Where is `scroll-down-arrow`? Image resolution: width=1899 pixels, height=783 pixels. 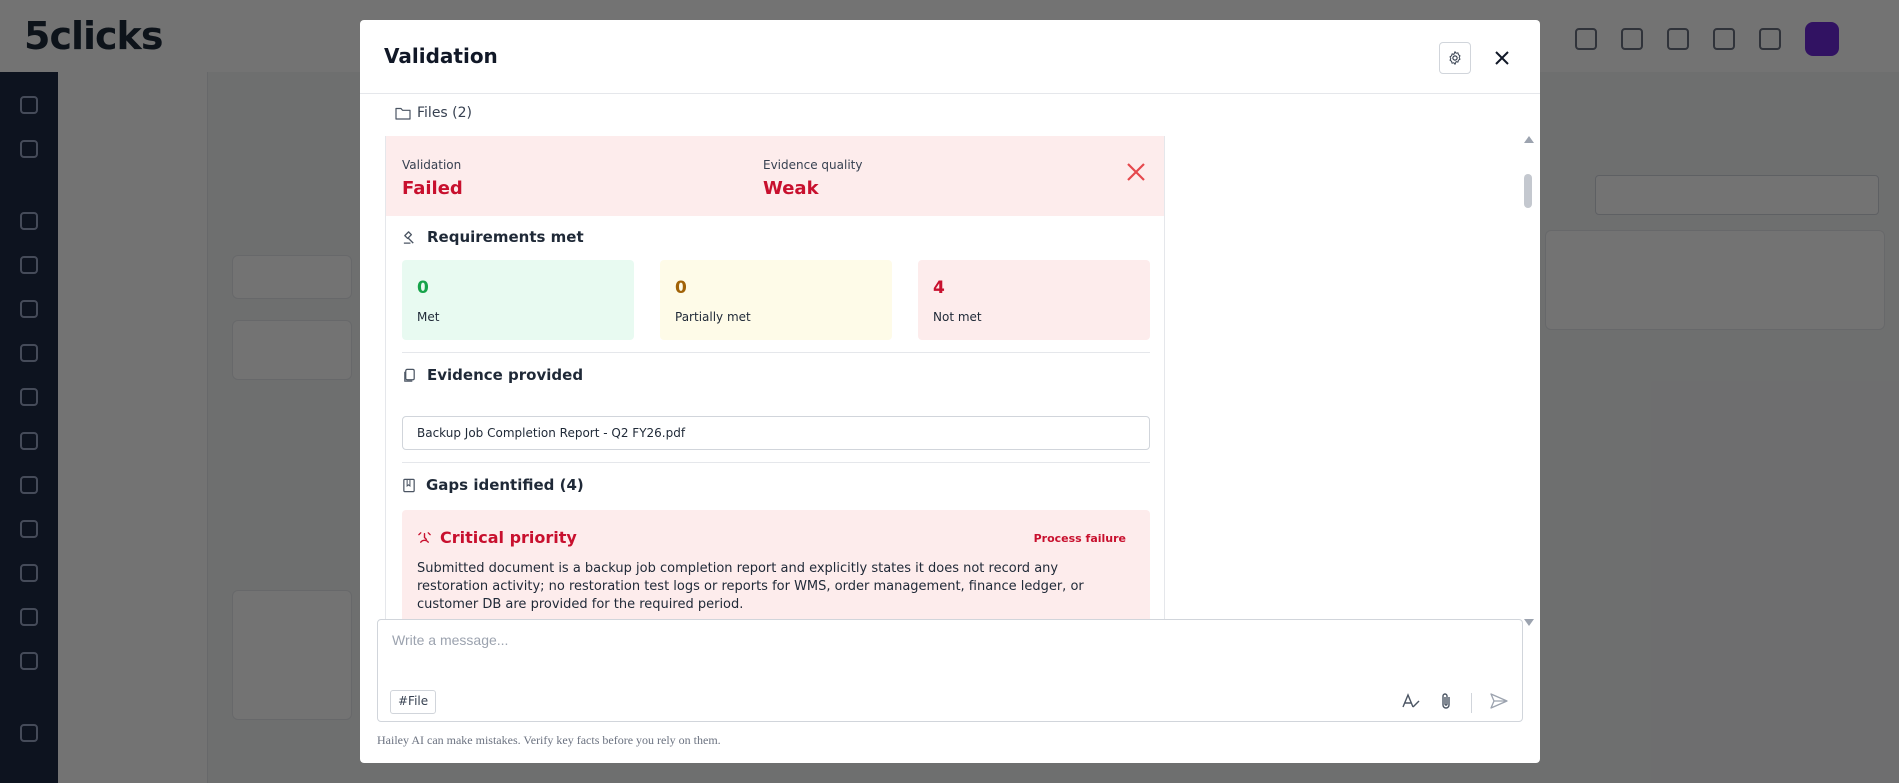
scroll-down-arrow is located at coordinates (1529, 622).